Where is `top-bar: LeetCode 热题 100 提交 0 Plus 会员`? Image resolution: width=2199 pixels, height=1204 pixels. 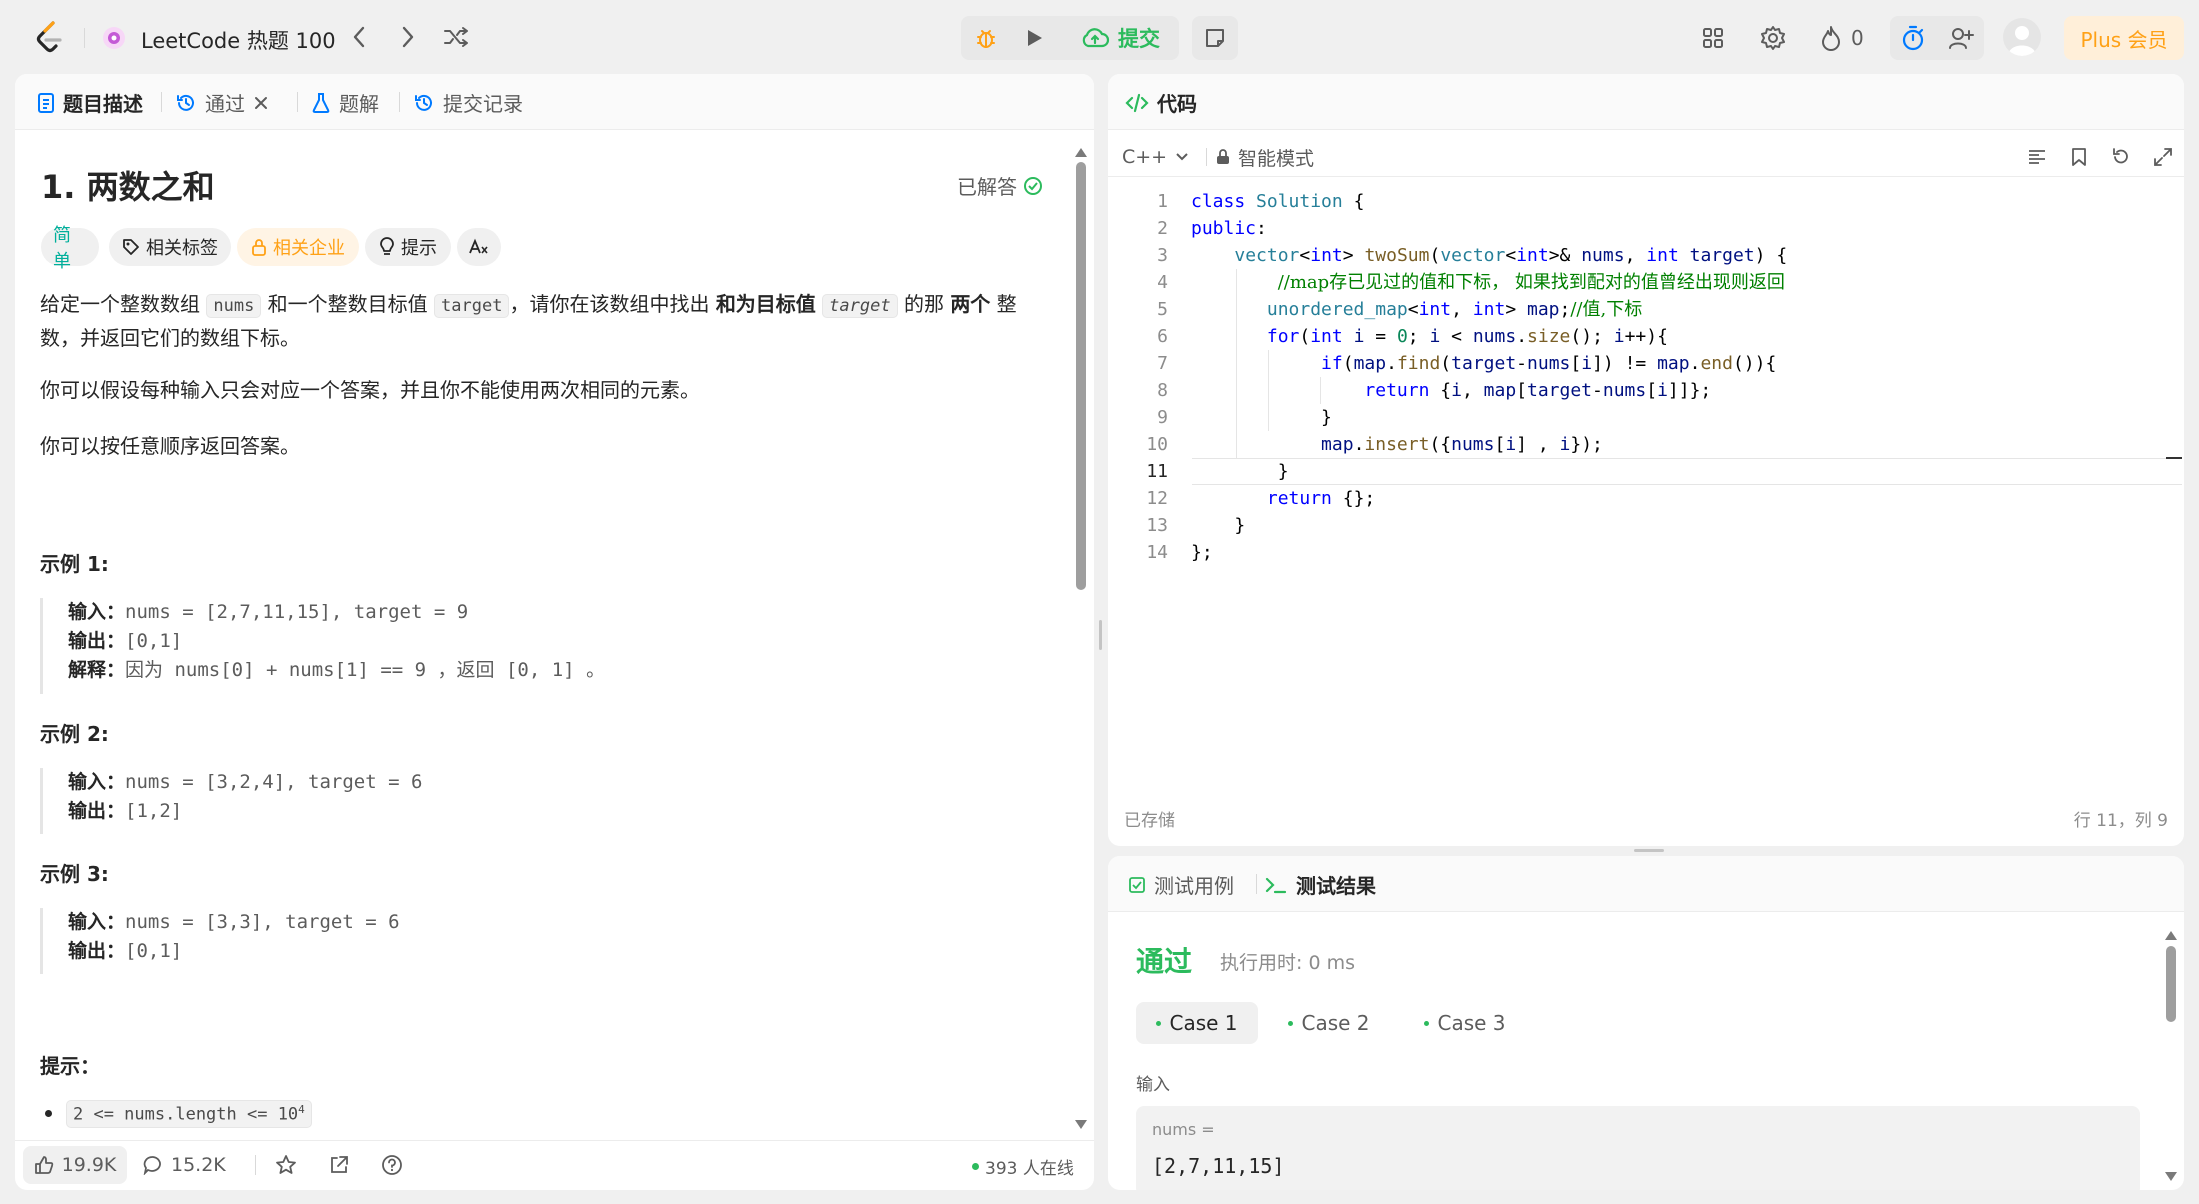
top-bar: LeetCode 热题 100 提交 0 Plus 会员 is located at coordinates (1099, 37).